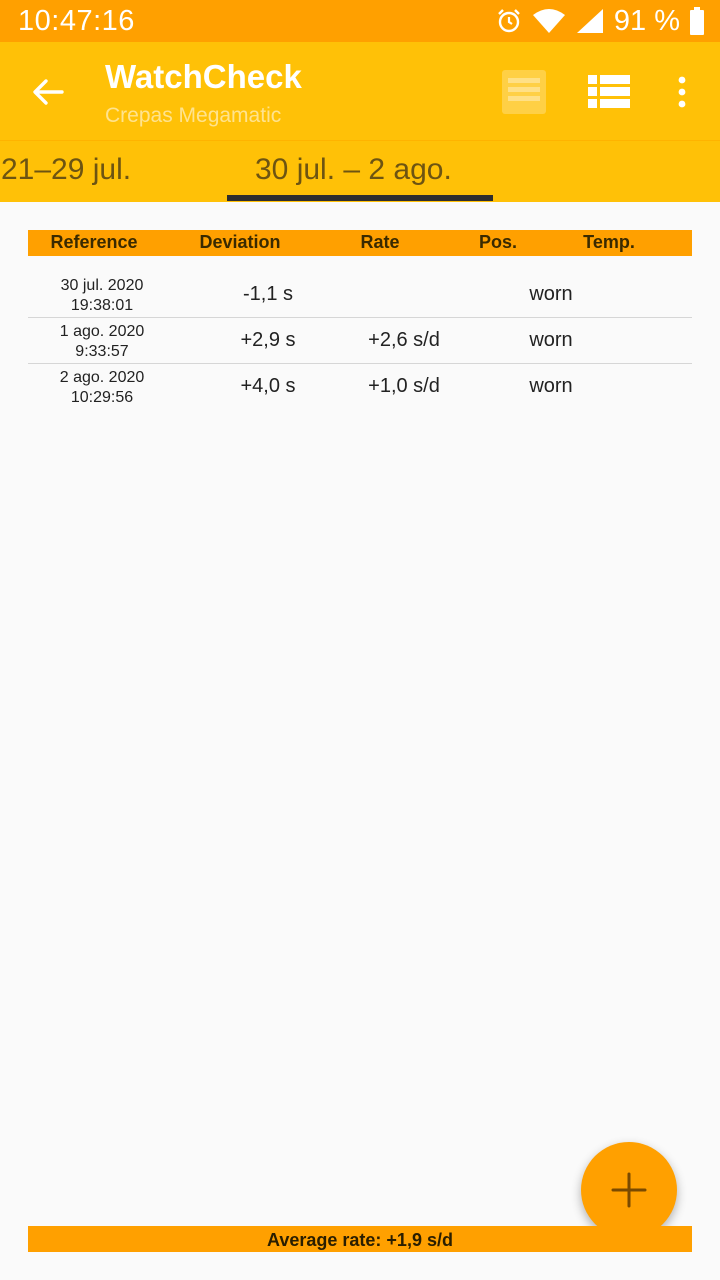 This screenshot has width=720, height=1280. What do you see at coordinates (353, 170) in the screenshot?
I see `tab-current-period: 30 jul. – 2 ago.` at bounding box center [353, 170].